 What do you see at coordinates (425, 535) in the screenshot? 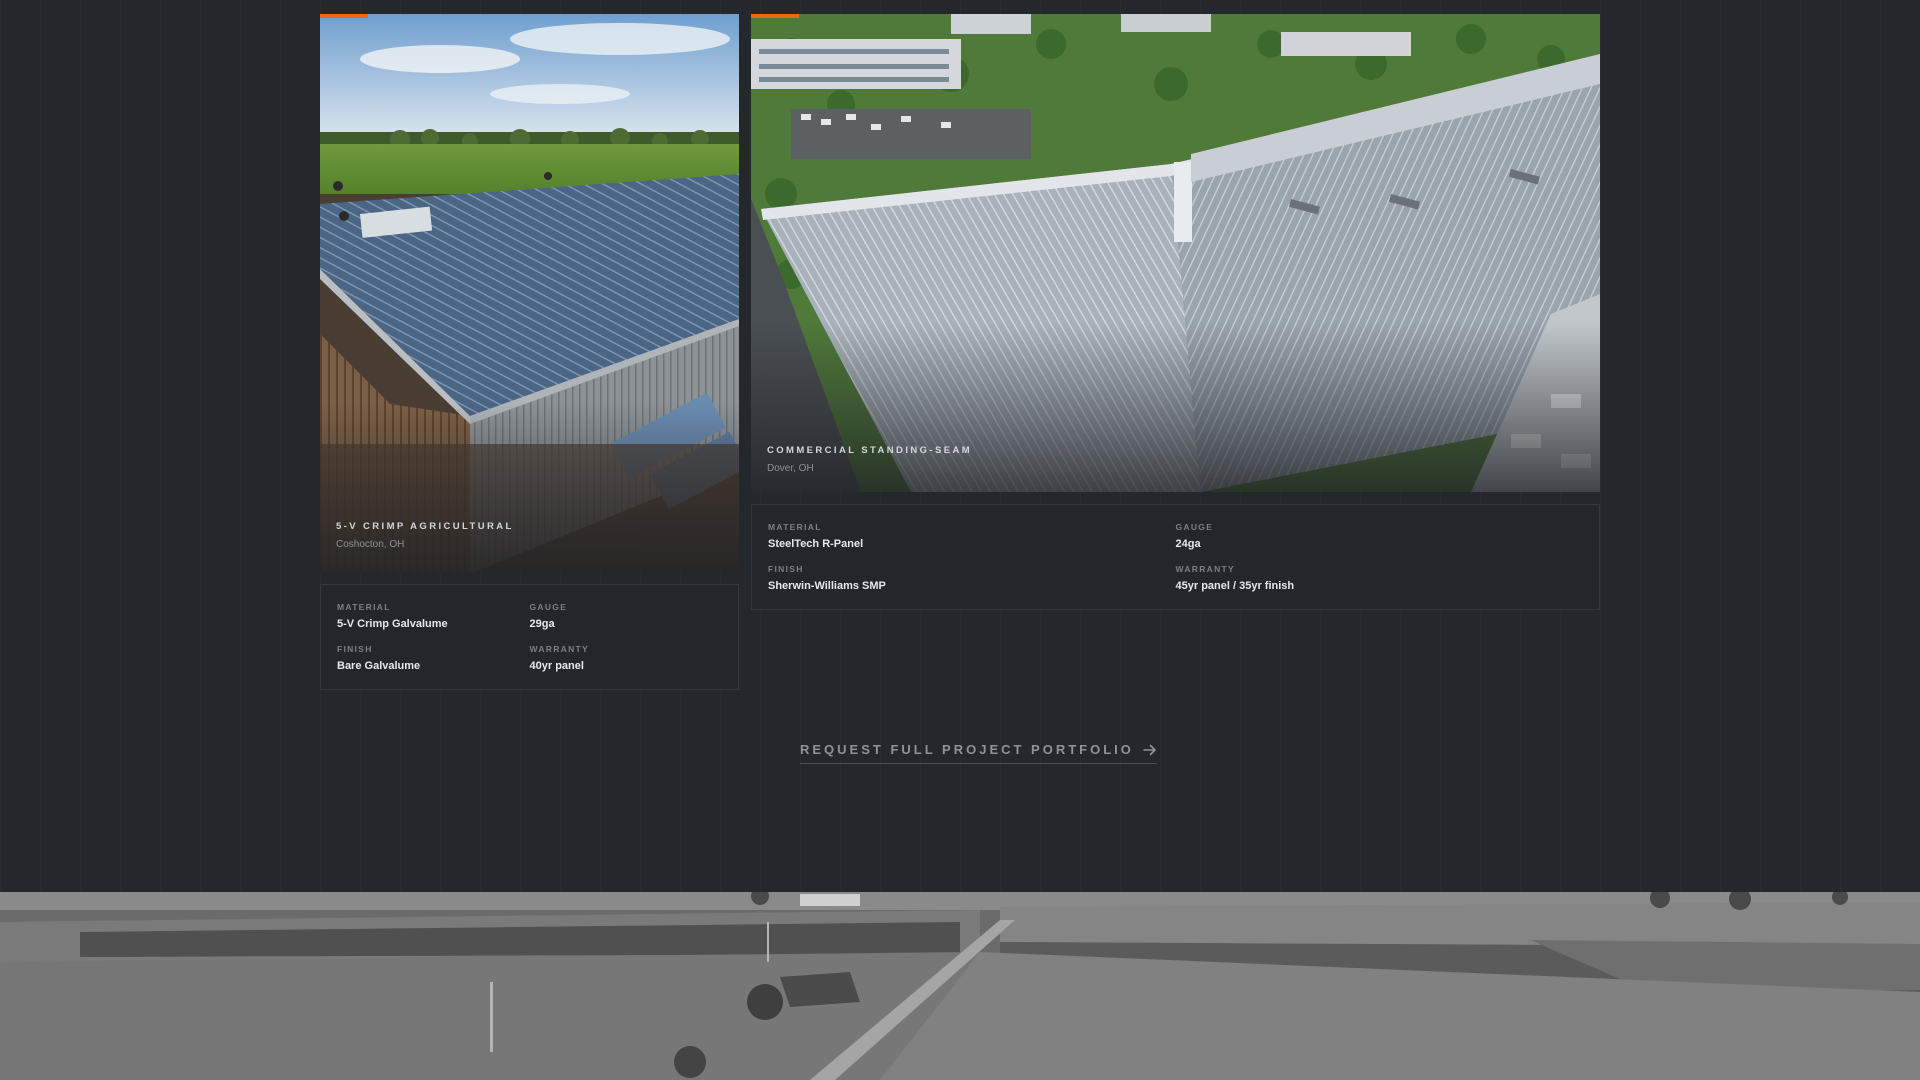
I see `project-caption: 5-V Crimp Agricultural Coshocton, OH` at bounding box center [425, 535].